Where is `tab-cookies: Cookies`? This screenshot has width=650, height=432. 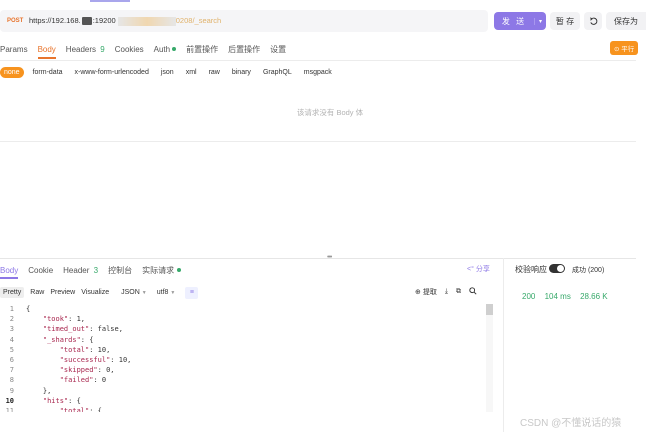 tab-cookies: Cookies is located at coordinates (129, 49).